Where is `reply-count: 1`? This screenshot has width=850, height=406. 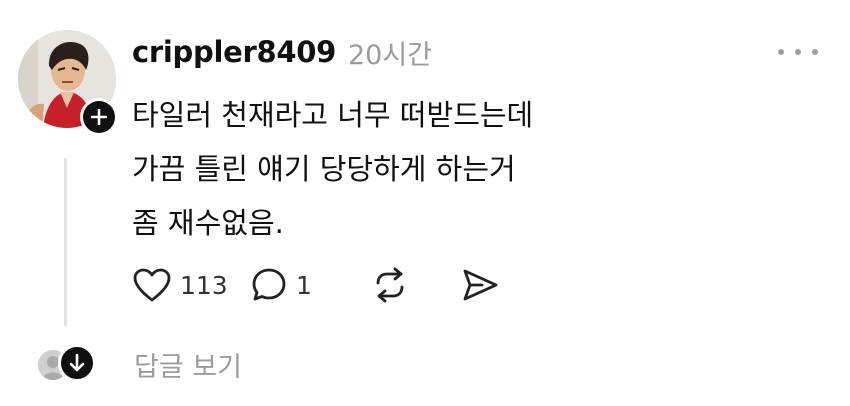
reply-count: 1 is located at coordinates (304, 285).